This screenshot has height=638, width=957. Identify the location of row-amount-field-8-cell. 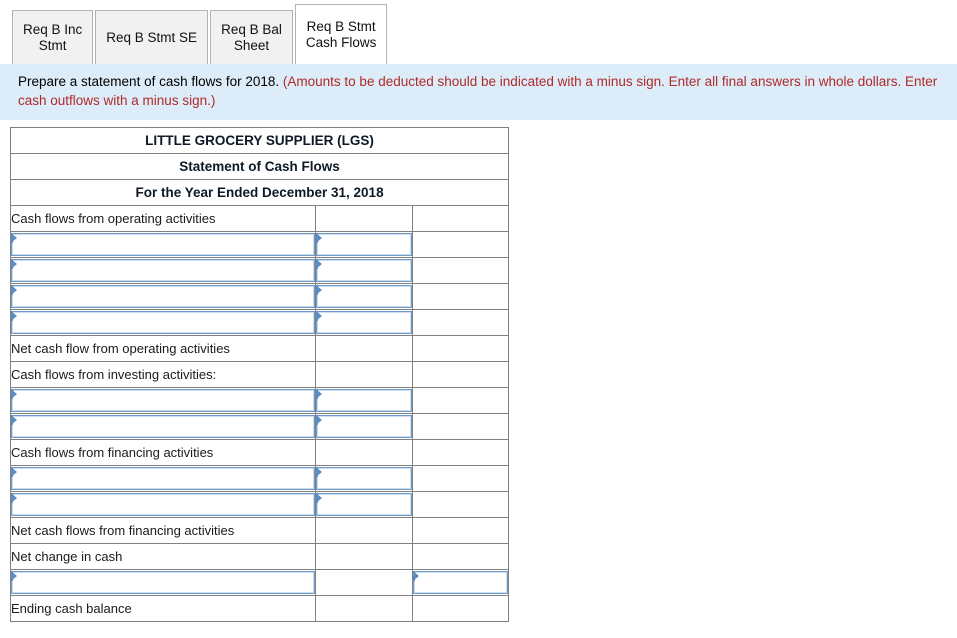
(364, 426).